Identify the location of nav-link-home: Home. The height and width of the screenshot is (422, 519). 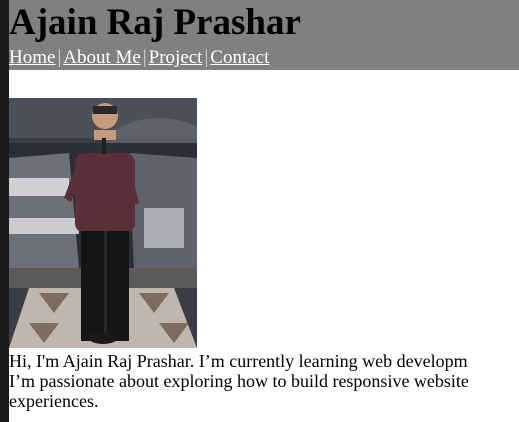
(32, 57).